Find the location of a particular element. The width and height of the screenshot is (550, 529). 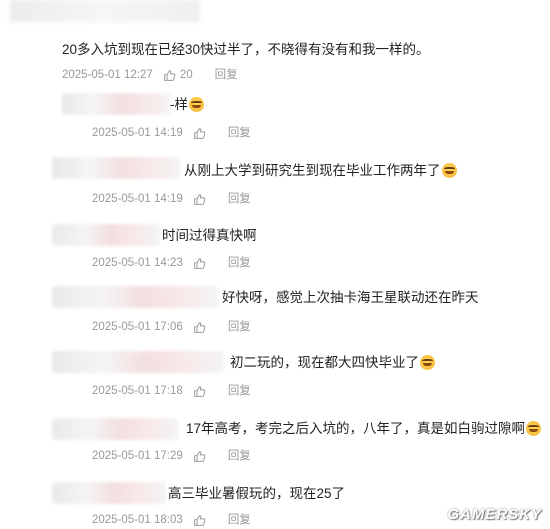

watermark: GAMERSKY is located at coordinates (494, 514).